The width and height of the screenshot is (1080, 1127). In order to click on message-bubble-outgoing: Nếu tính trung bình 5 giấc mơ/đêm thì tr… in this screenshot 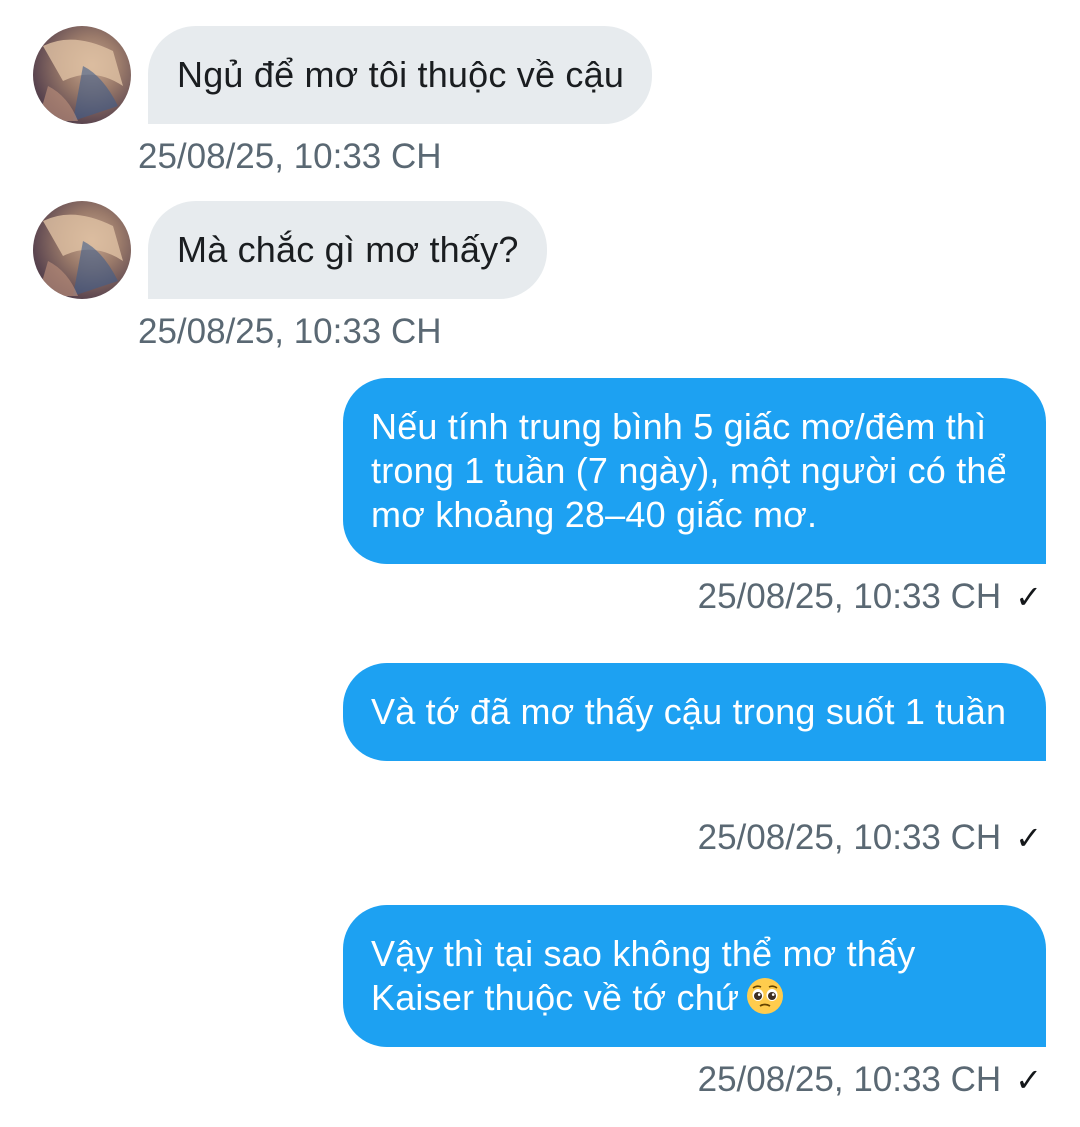, I will do `click(694, 471)`.